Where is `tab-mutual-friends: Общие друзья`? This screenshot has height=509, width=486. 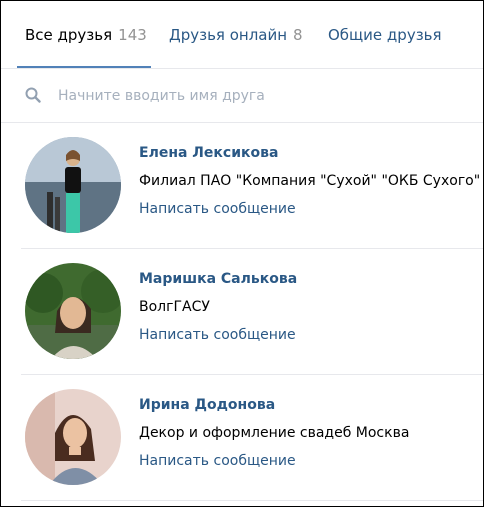
tab-mutual-friends: Общие друзья is located at coordinates (385, 35).